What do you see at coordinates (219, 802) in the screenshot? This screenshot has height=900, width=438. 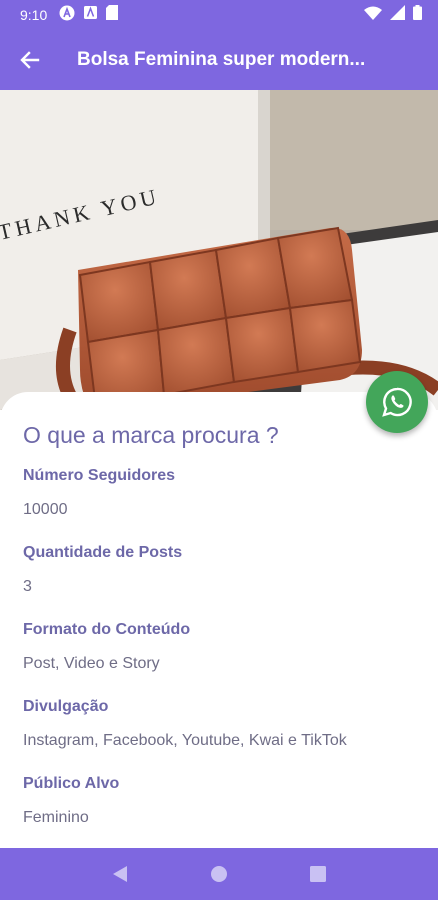 I see `field-target-audience: Público Alvo Feminino` at bounding box center [219, 802].